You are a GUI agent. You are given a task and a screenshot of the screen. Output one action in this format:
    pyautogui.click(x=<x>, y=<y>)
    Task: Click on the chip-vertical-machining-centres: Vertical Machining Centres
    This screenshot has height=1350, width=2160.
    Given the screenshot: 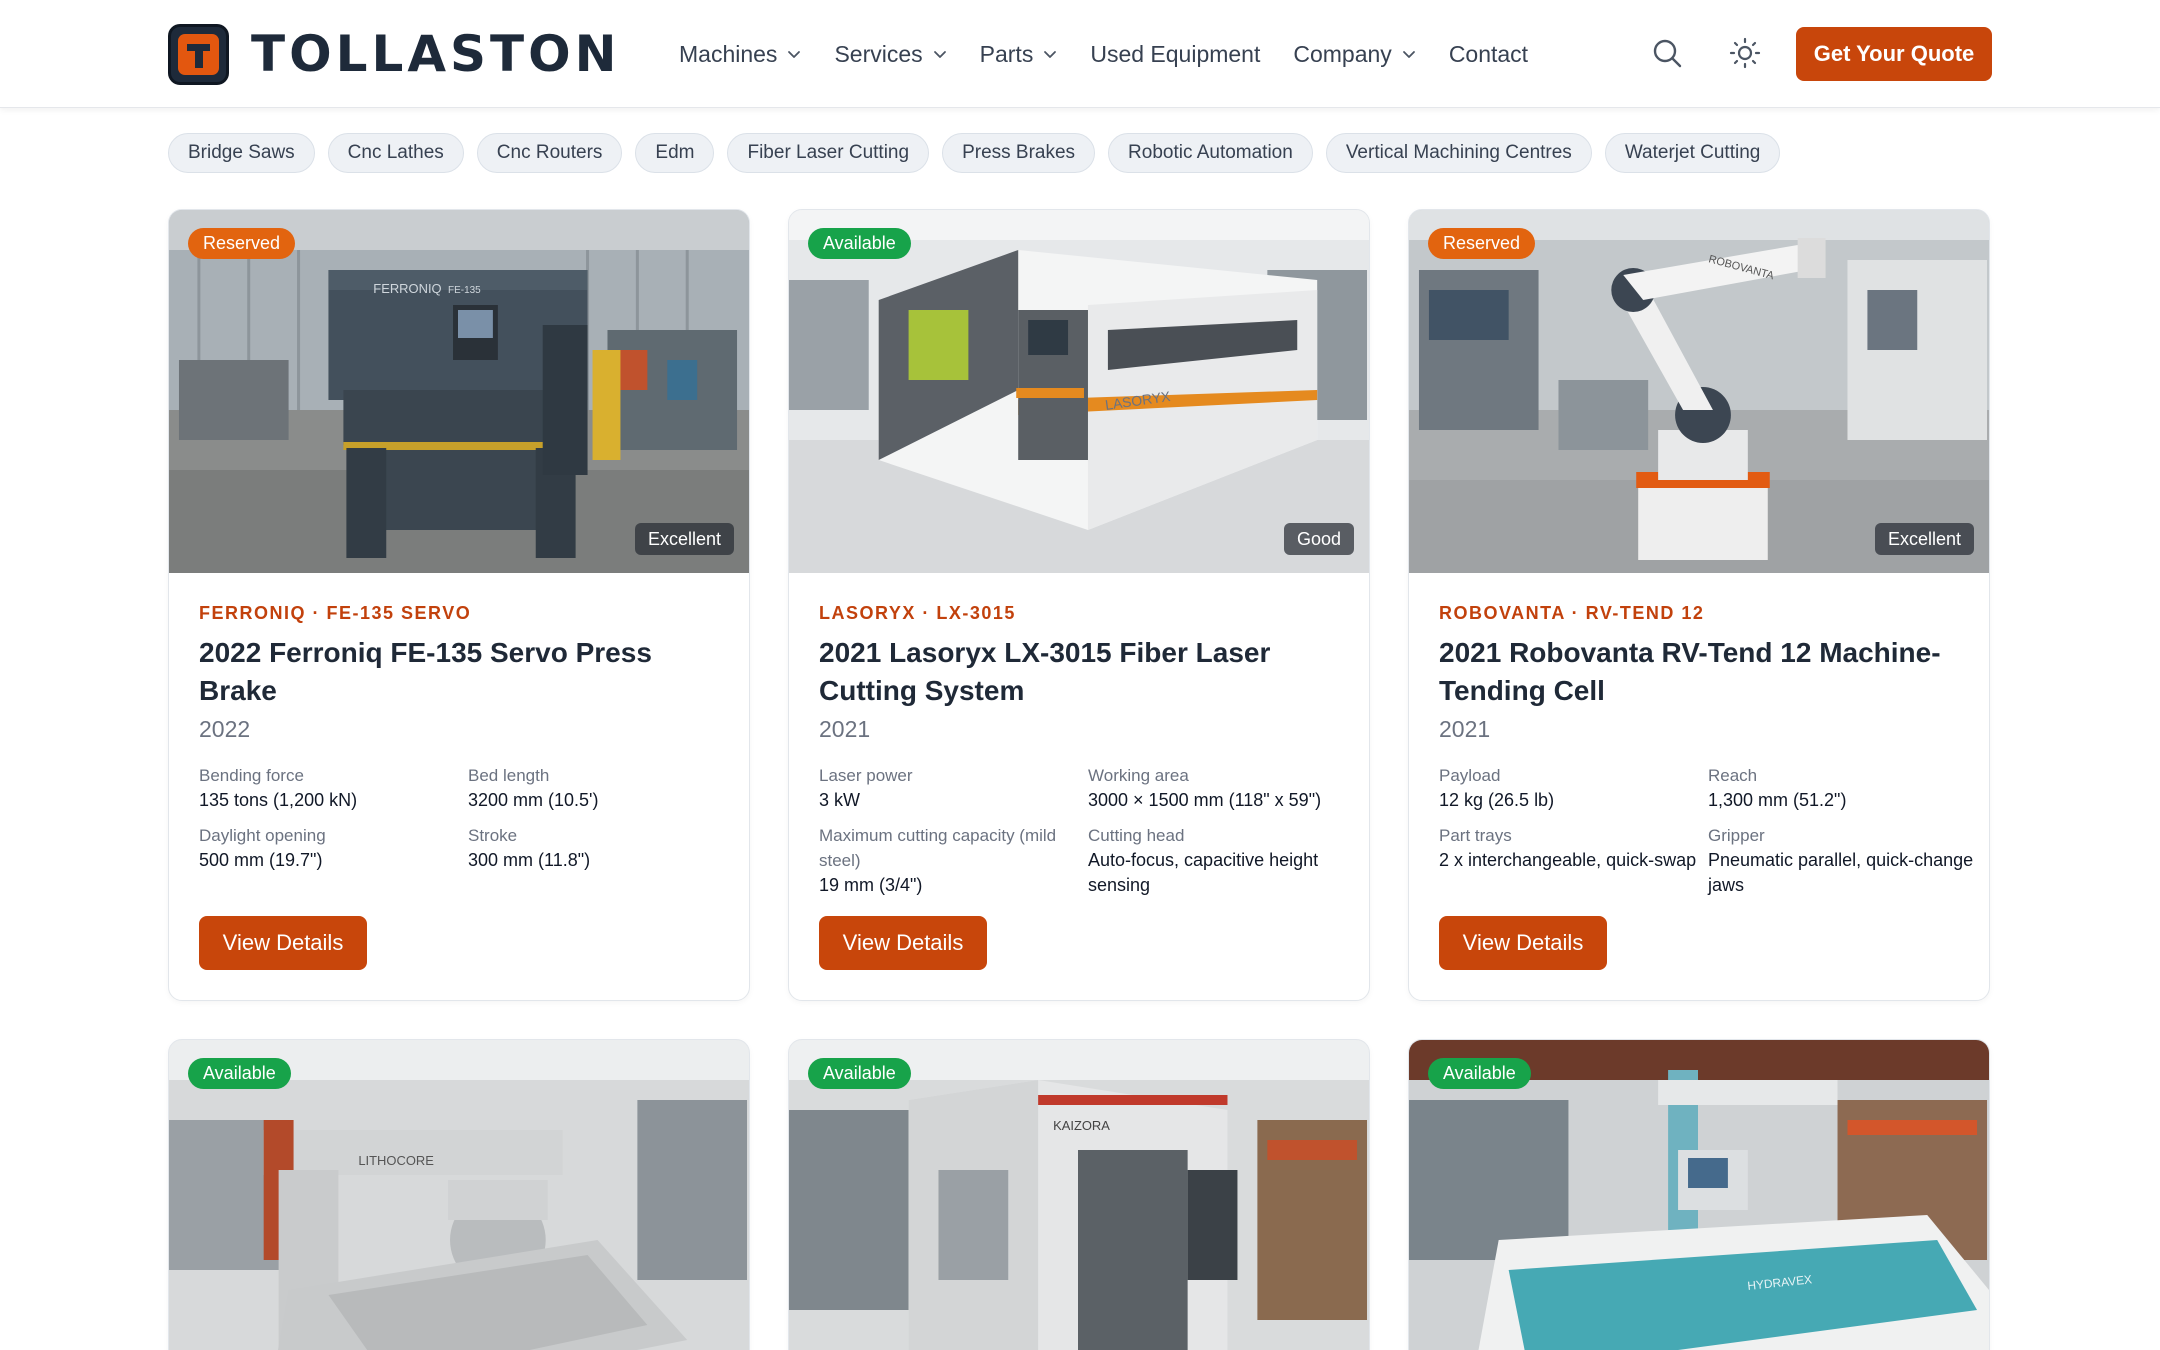 What is the action you would take?
    pyautogui.click(x=1458, y=153)
    